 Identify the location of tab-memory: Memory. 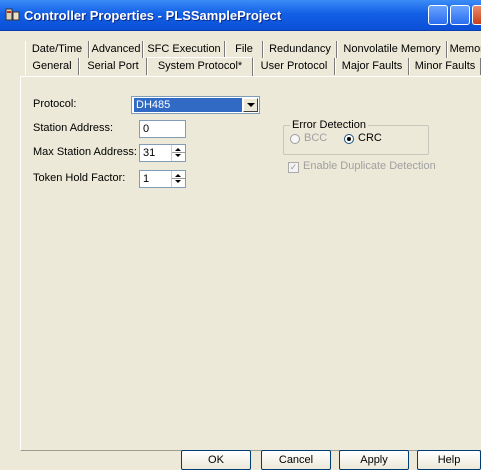
(464, 49).